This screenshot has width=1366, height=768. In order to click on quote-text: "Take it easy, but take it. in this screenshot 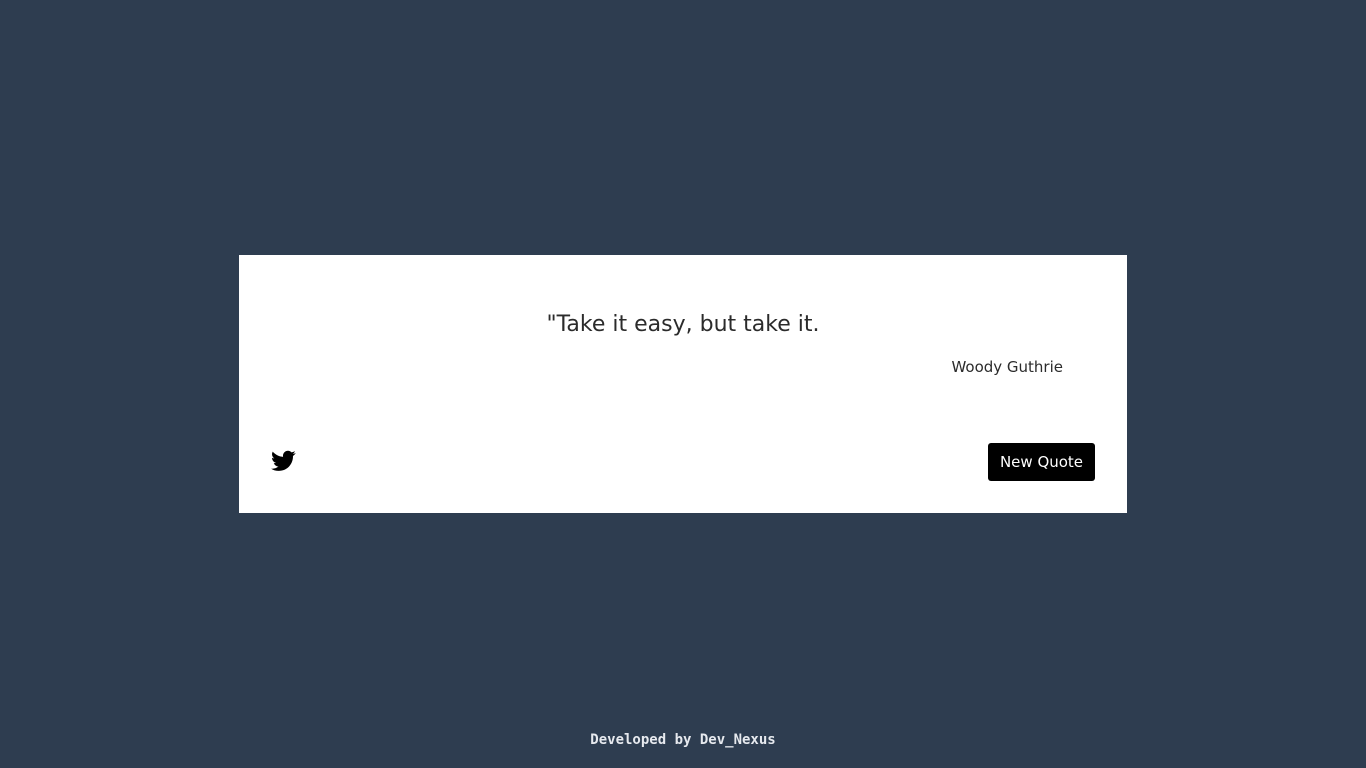, I will do `click(683, 324)`.